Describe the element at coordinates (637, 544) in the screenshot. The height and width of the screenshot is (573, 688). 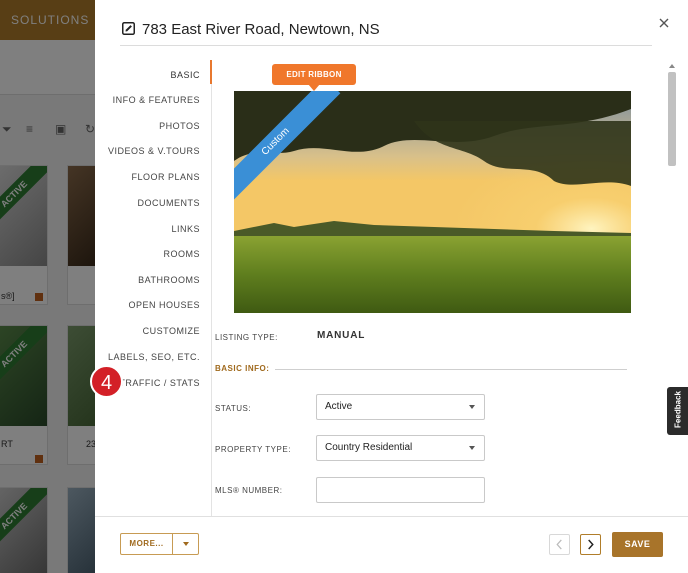
I see `save-button: SAVE` at that location.